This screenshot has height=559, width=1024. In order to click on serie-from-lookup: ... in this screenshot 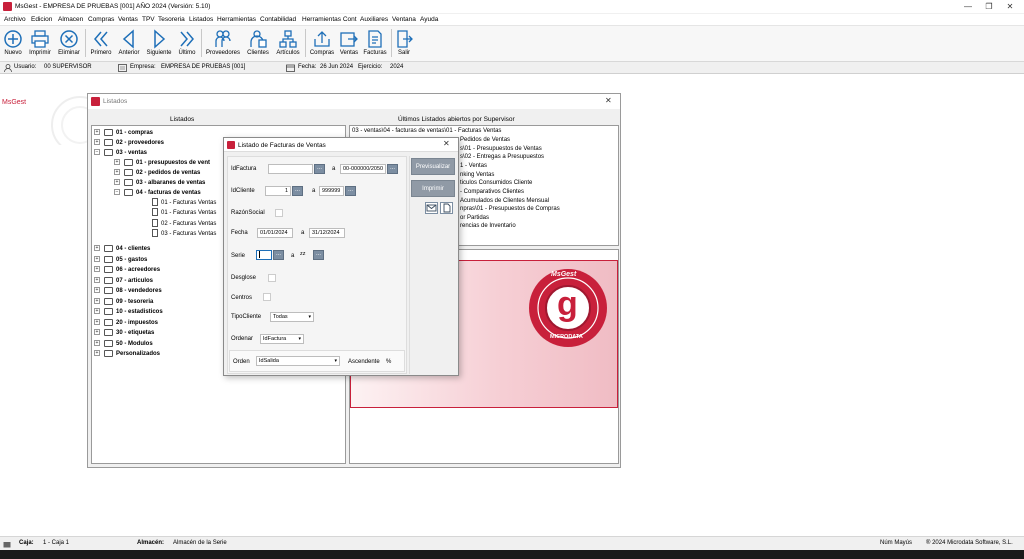, I will do `click(278, 255)`.